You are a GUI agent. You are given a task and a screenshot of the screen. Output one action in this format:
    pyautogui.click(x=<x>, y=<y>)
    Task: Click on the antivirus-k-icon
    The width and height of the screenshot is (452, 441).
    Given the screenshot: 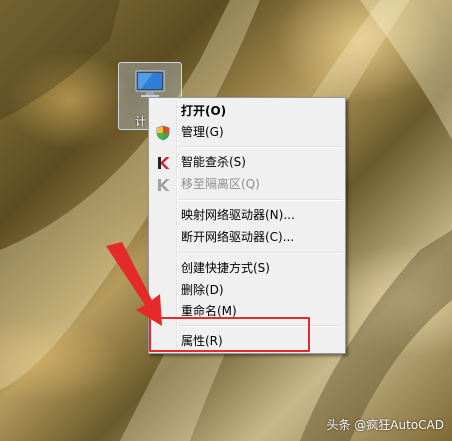 What is the action you would take?
    pyautogui.click(x=164, y=163)
    